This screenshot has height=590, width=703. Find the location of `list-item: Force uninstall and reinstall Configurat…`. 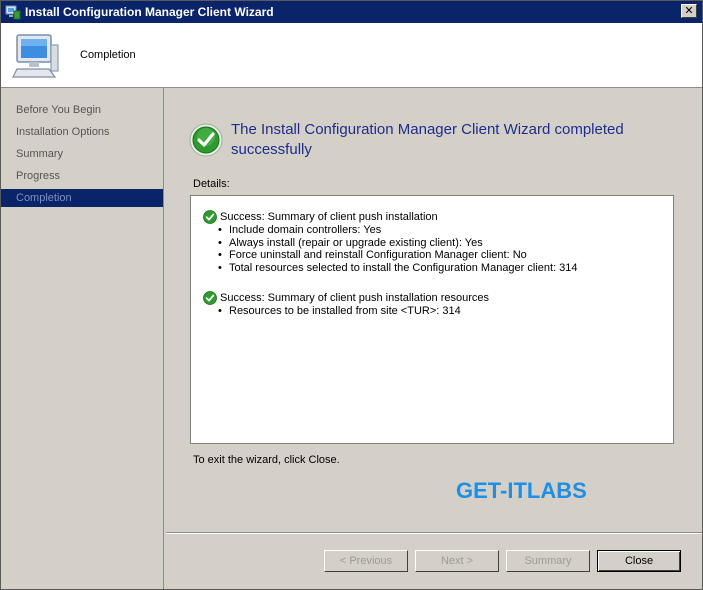

list-item: Force uninstall and reinstall Configurat… is located at coordinates (397, 255).